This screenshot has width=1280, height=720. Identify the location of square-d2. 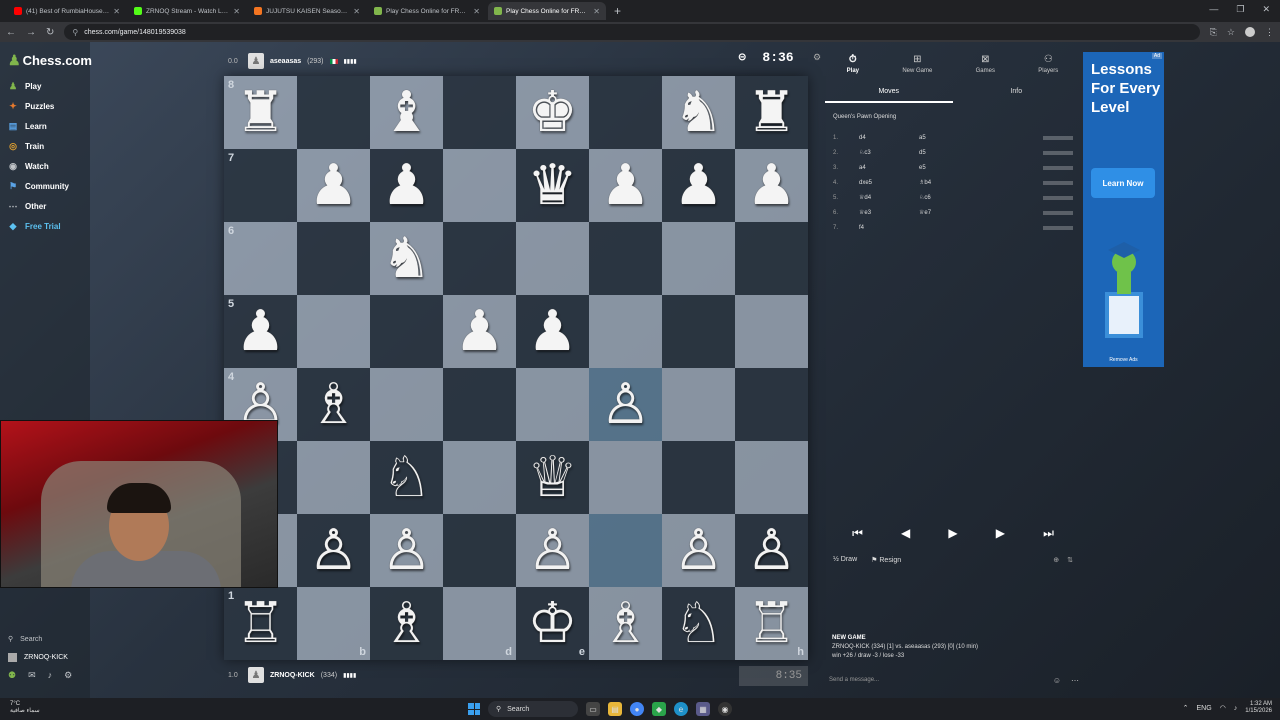
(479, 550).